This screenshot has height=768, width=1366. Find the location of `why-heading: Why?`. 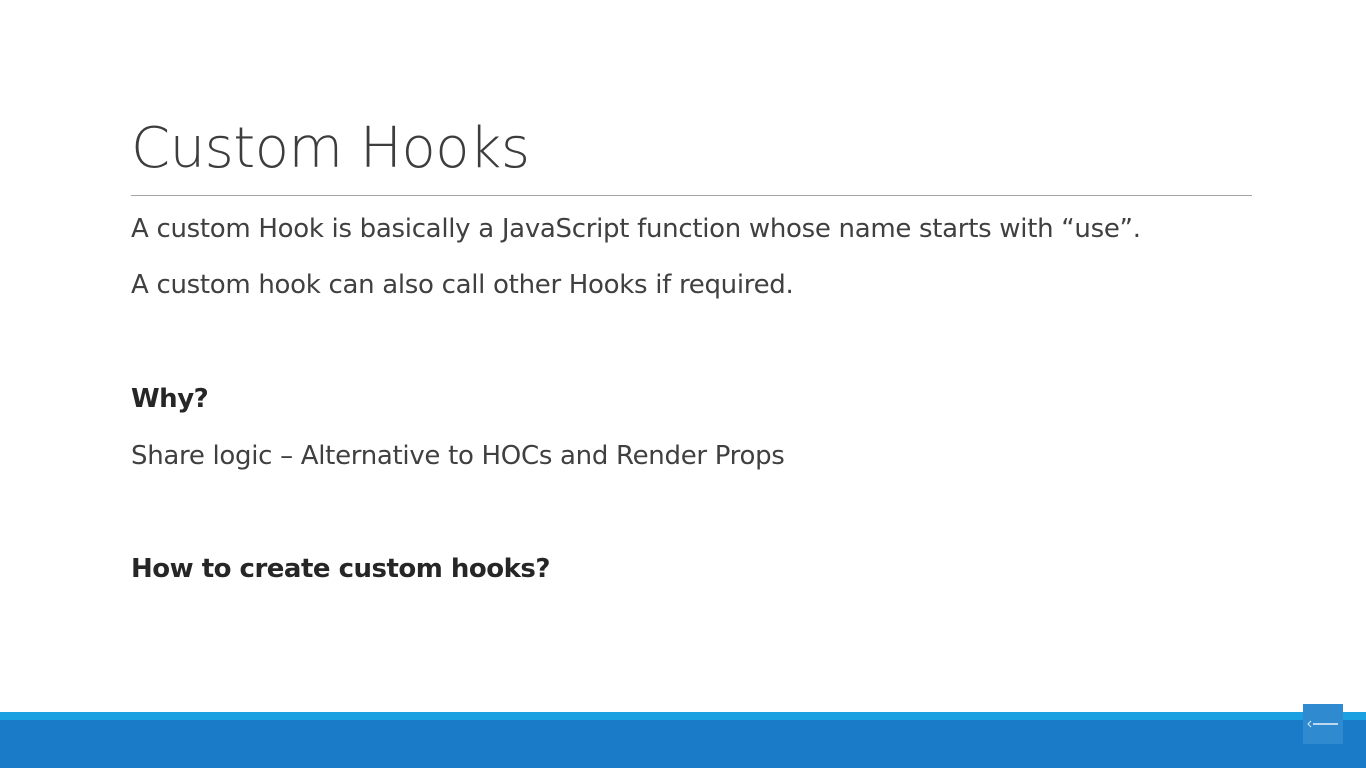

why-heading: Why? is located at coordinates (170, 399).